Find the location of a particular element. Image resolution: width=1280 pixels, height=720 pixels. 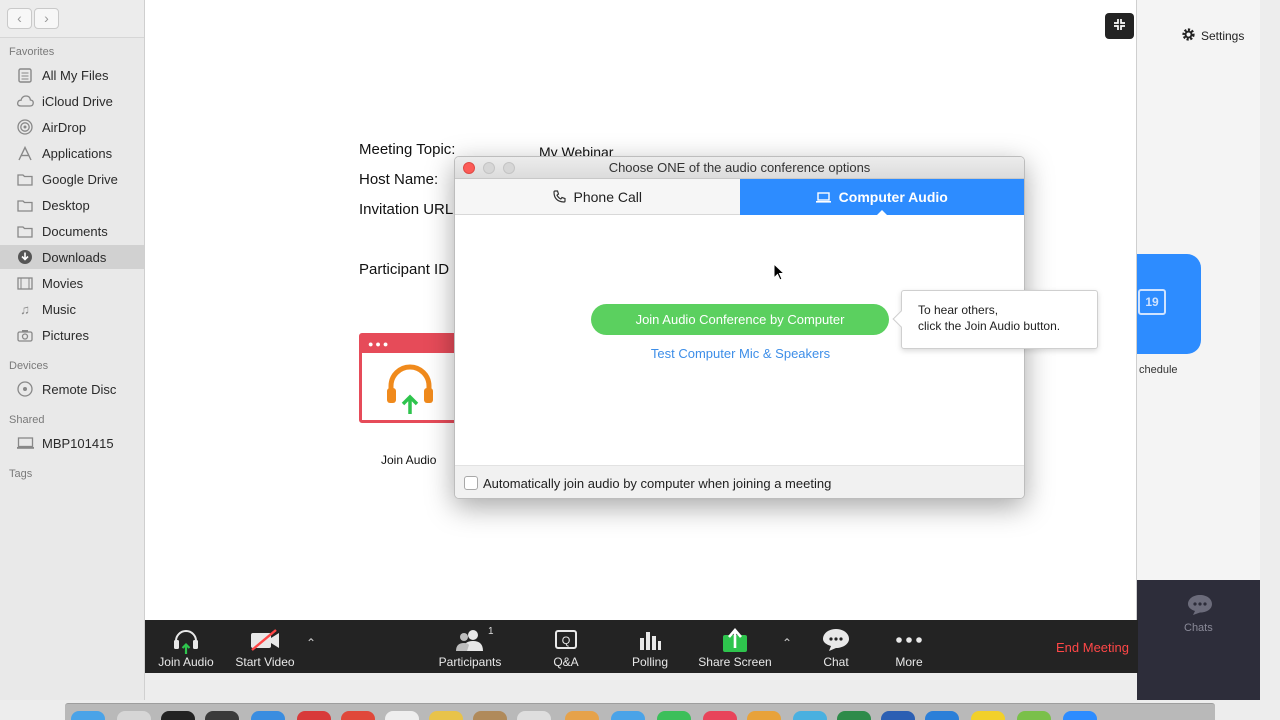

finder-dock-icon is located at coordinates (88, 715).